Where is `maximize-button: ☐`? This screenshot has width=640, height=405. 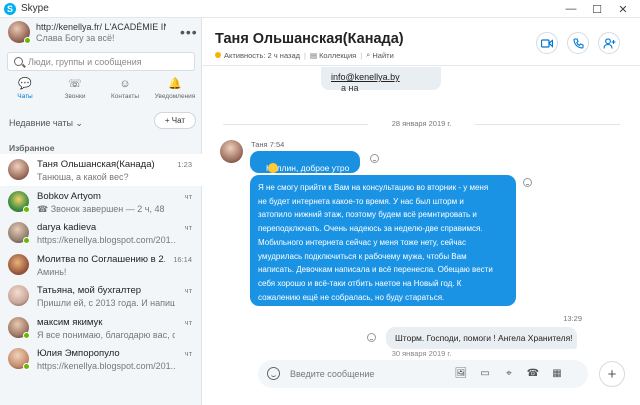
maximize-button: ☐ is located at coordinates (597, 9).